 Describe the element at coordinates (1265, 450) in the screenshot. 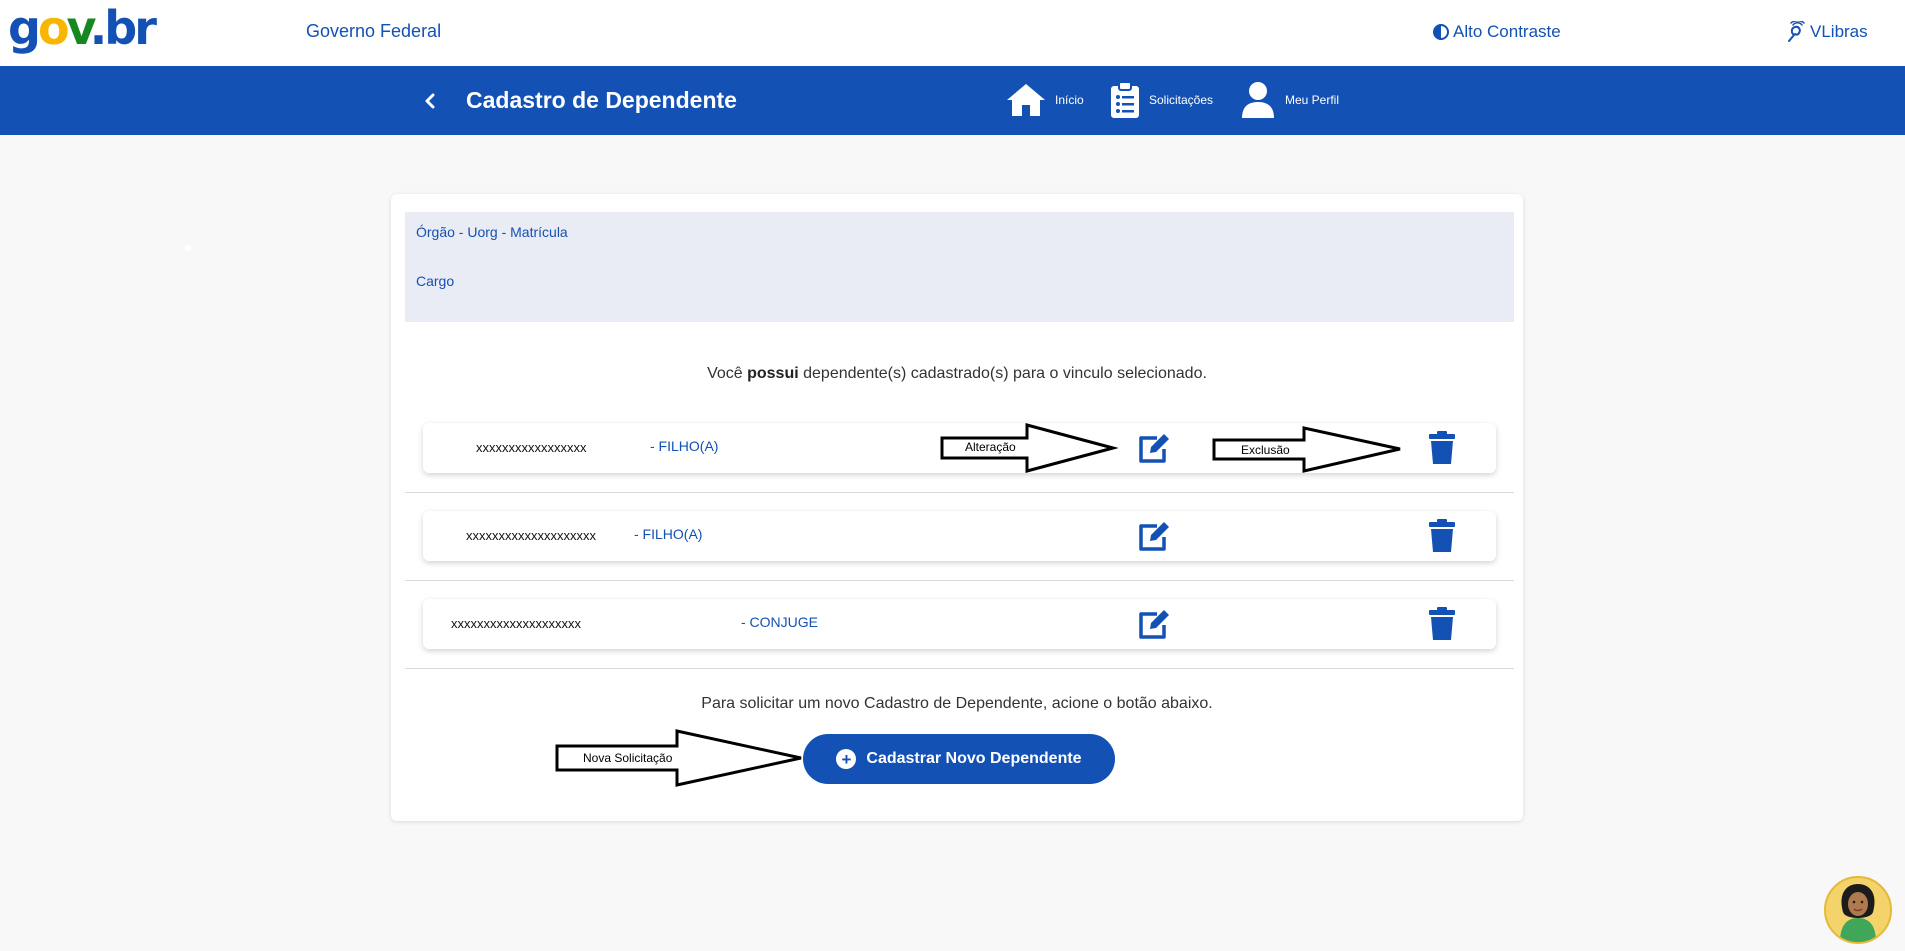

I see `annotation-delete-label: Exclusão` at that location.